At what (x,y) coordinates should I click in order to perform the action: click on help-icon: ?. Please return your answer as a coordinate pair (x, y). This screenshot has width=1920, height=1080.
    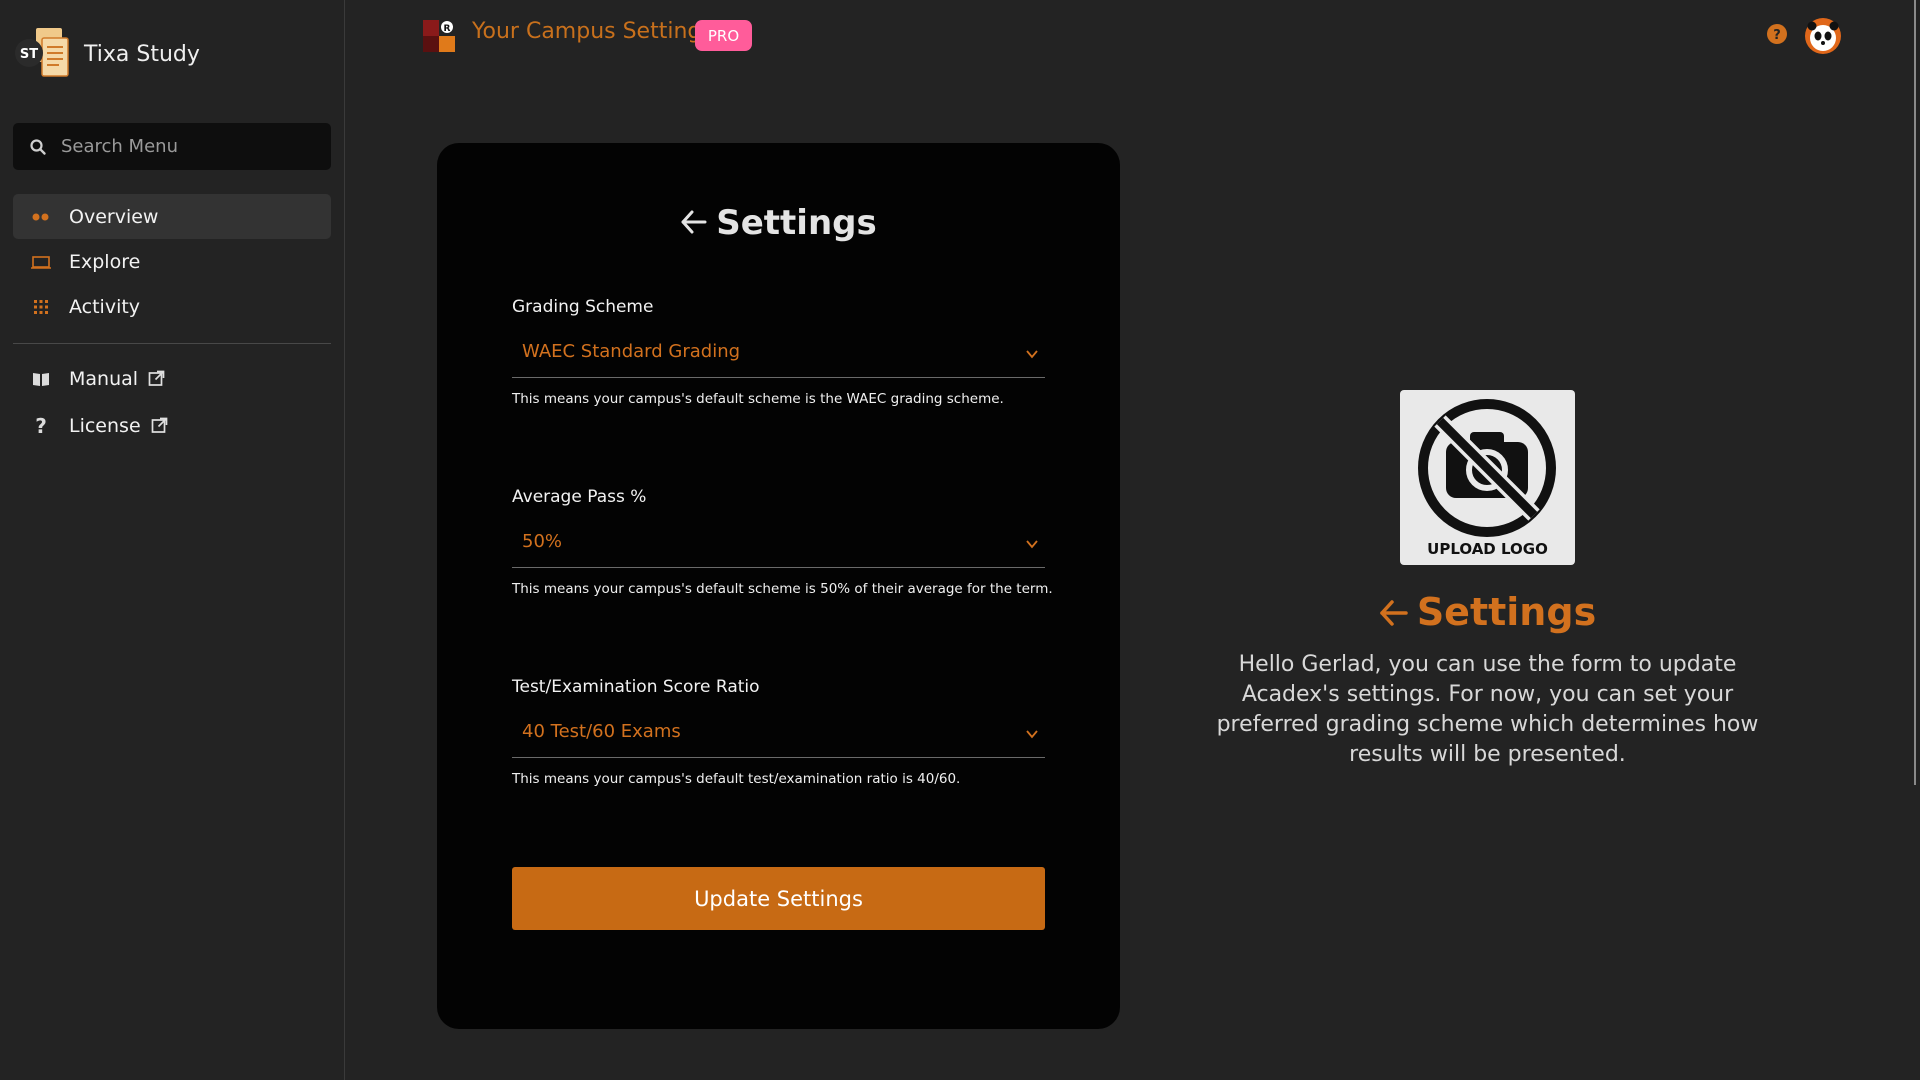
    Looking at the image, I should click on (1777, 34).